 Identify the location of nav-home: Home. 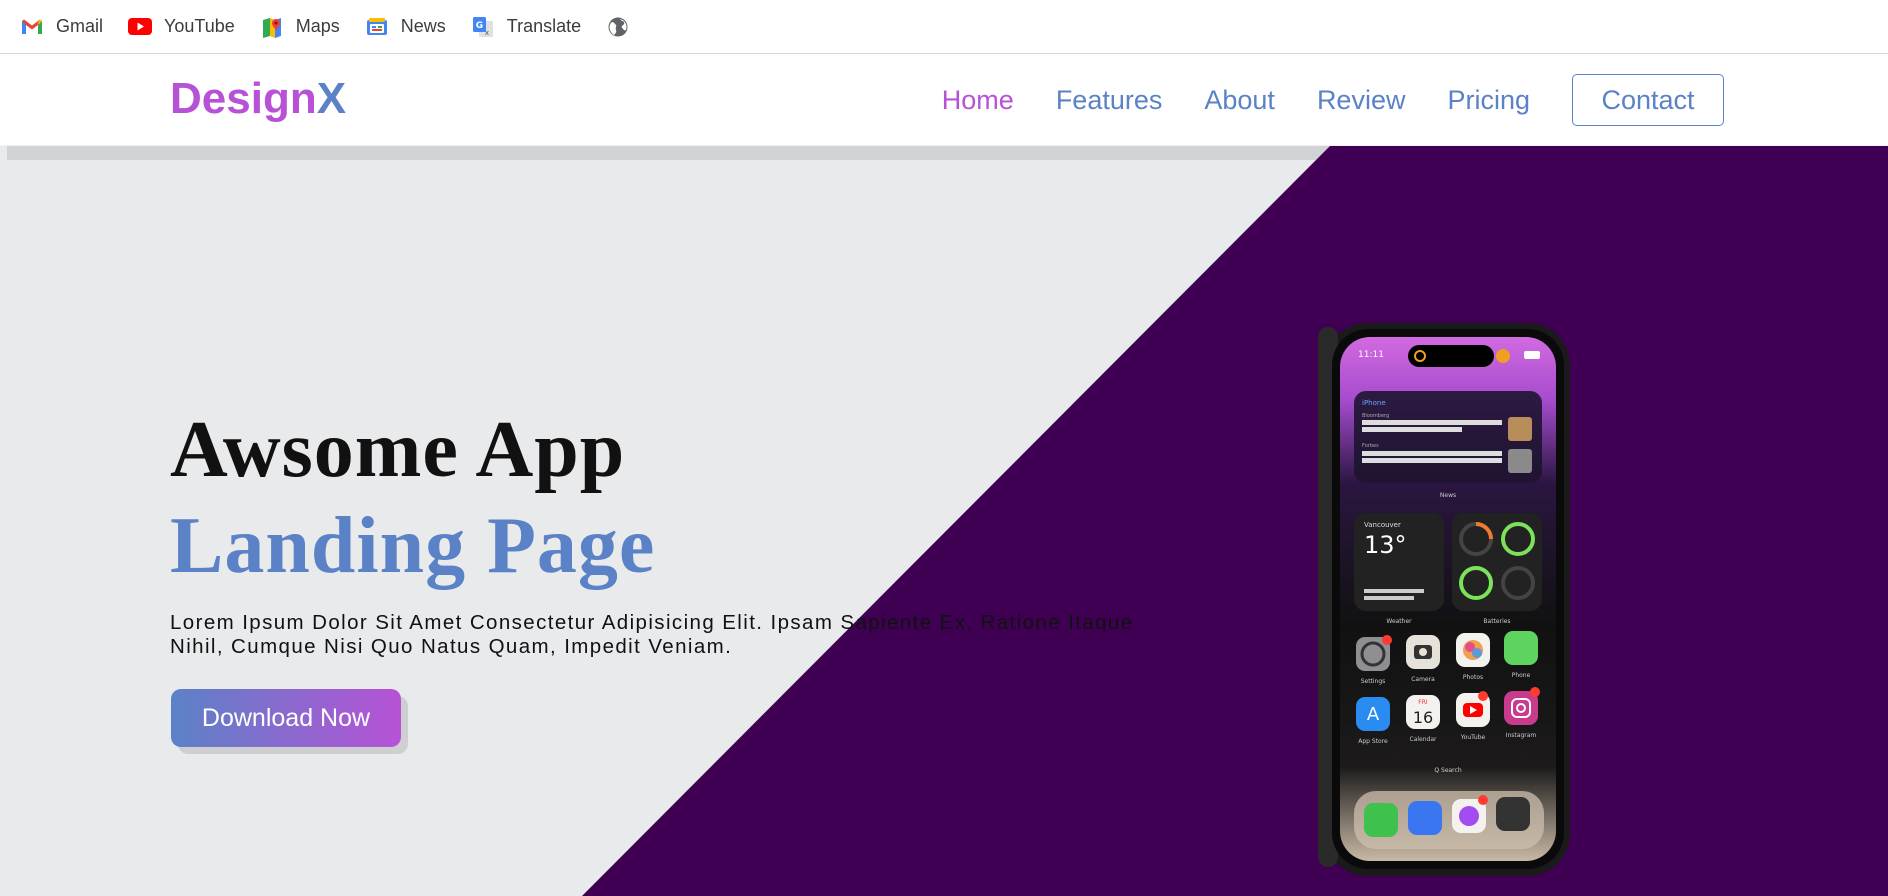
(978, 100).